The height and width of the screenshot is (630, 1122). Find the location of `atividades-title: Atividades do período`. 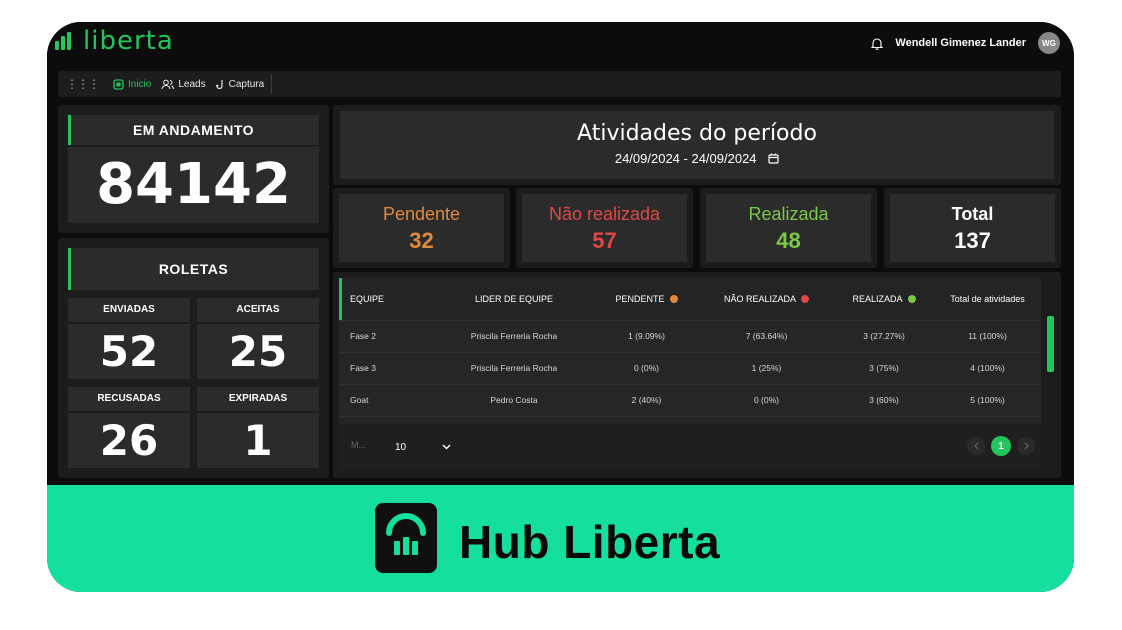

atividades-title: Atividades do período is located at coordinates (697, 133).